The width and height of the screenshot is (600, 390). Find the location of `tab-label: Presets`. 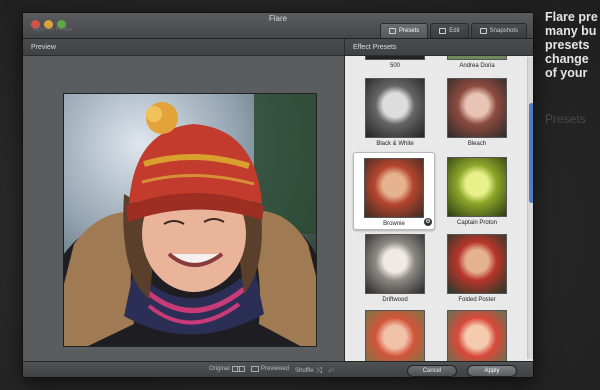

tab-label: Presets is located at coordinates (409, 31).